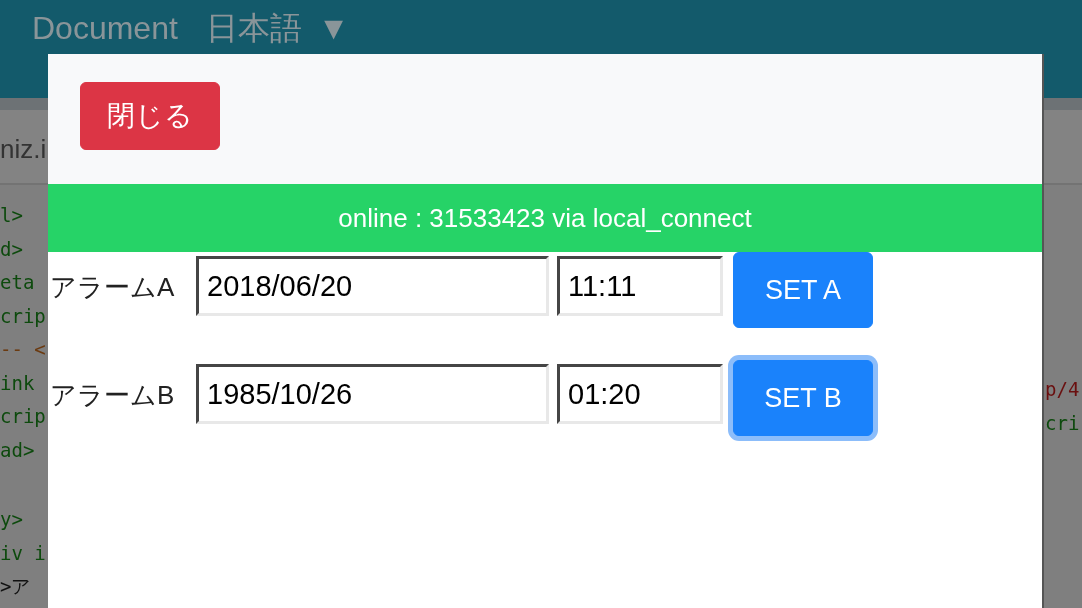 The width and height of the screenshot is (1082, 608). I want to click on caret-icon: ▼, so click(333, 28).